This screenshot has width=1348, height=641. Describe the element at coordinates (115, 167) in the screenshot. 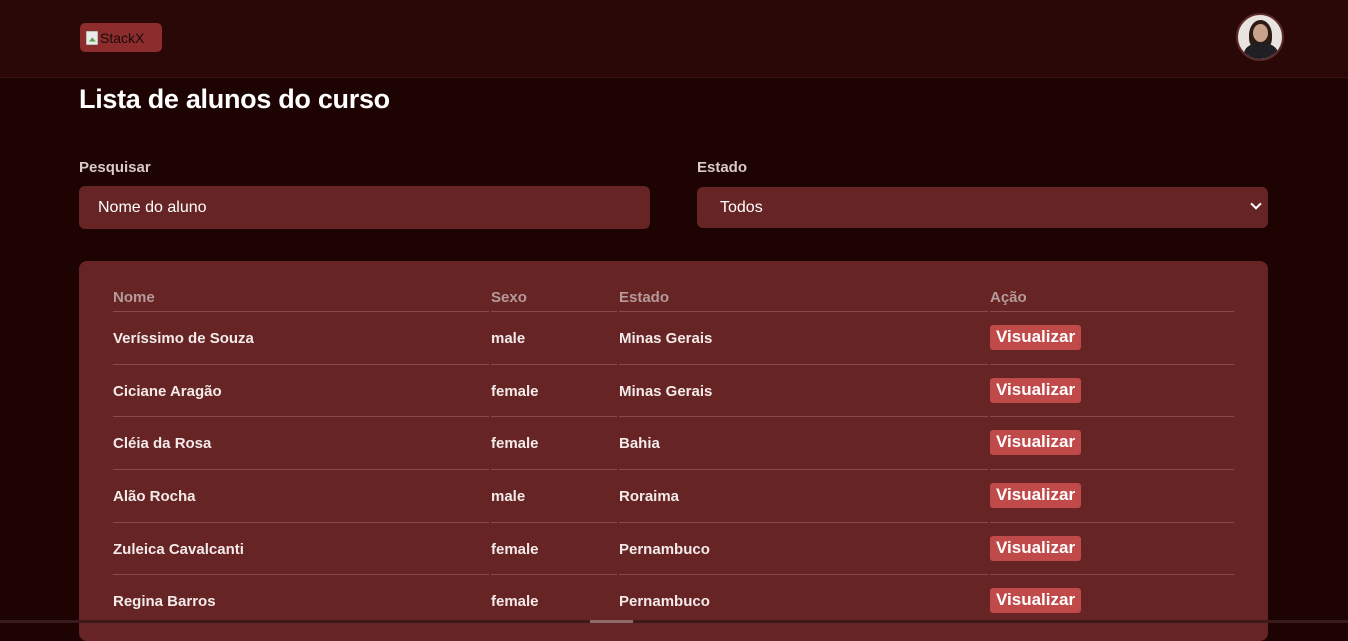

I see `search-label: Pesquisar` at that location.